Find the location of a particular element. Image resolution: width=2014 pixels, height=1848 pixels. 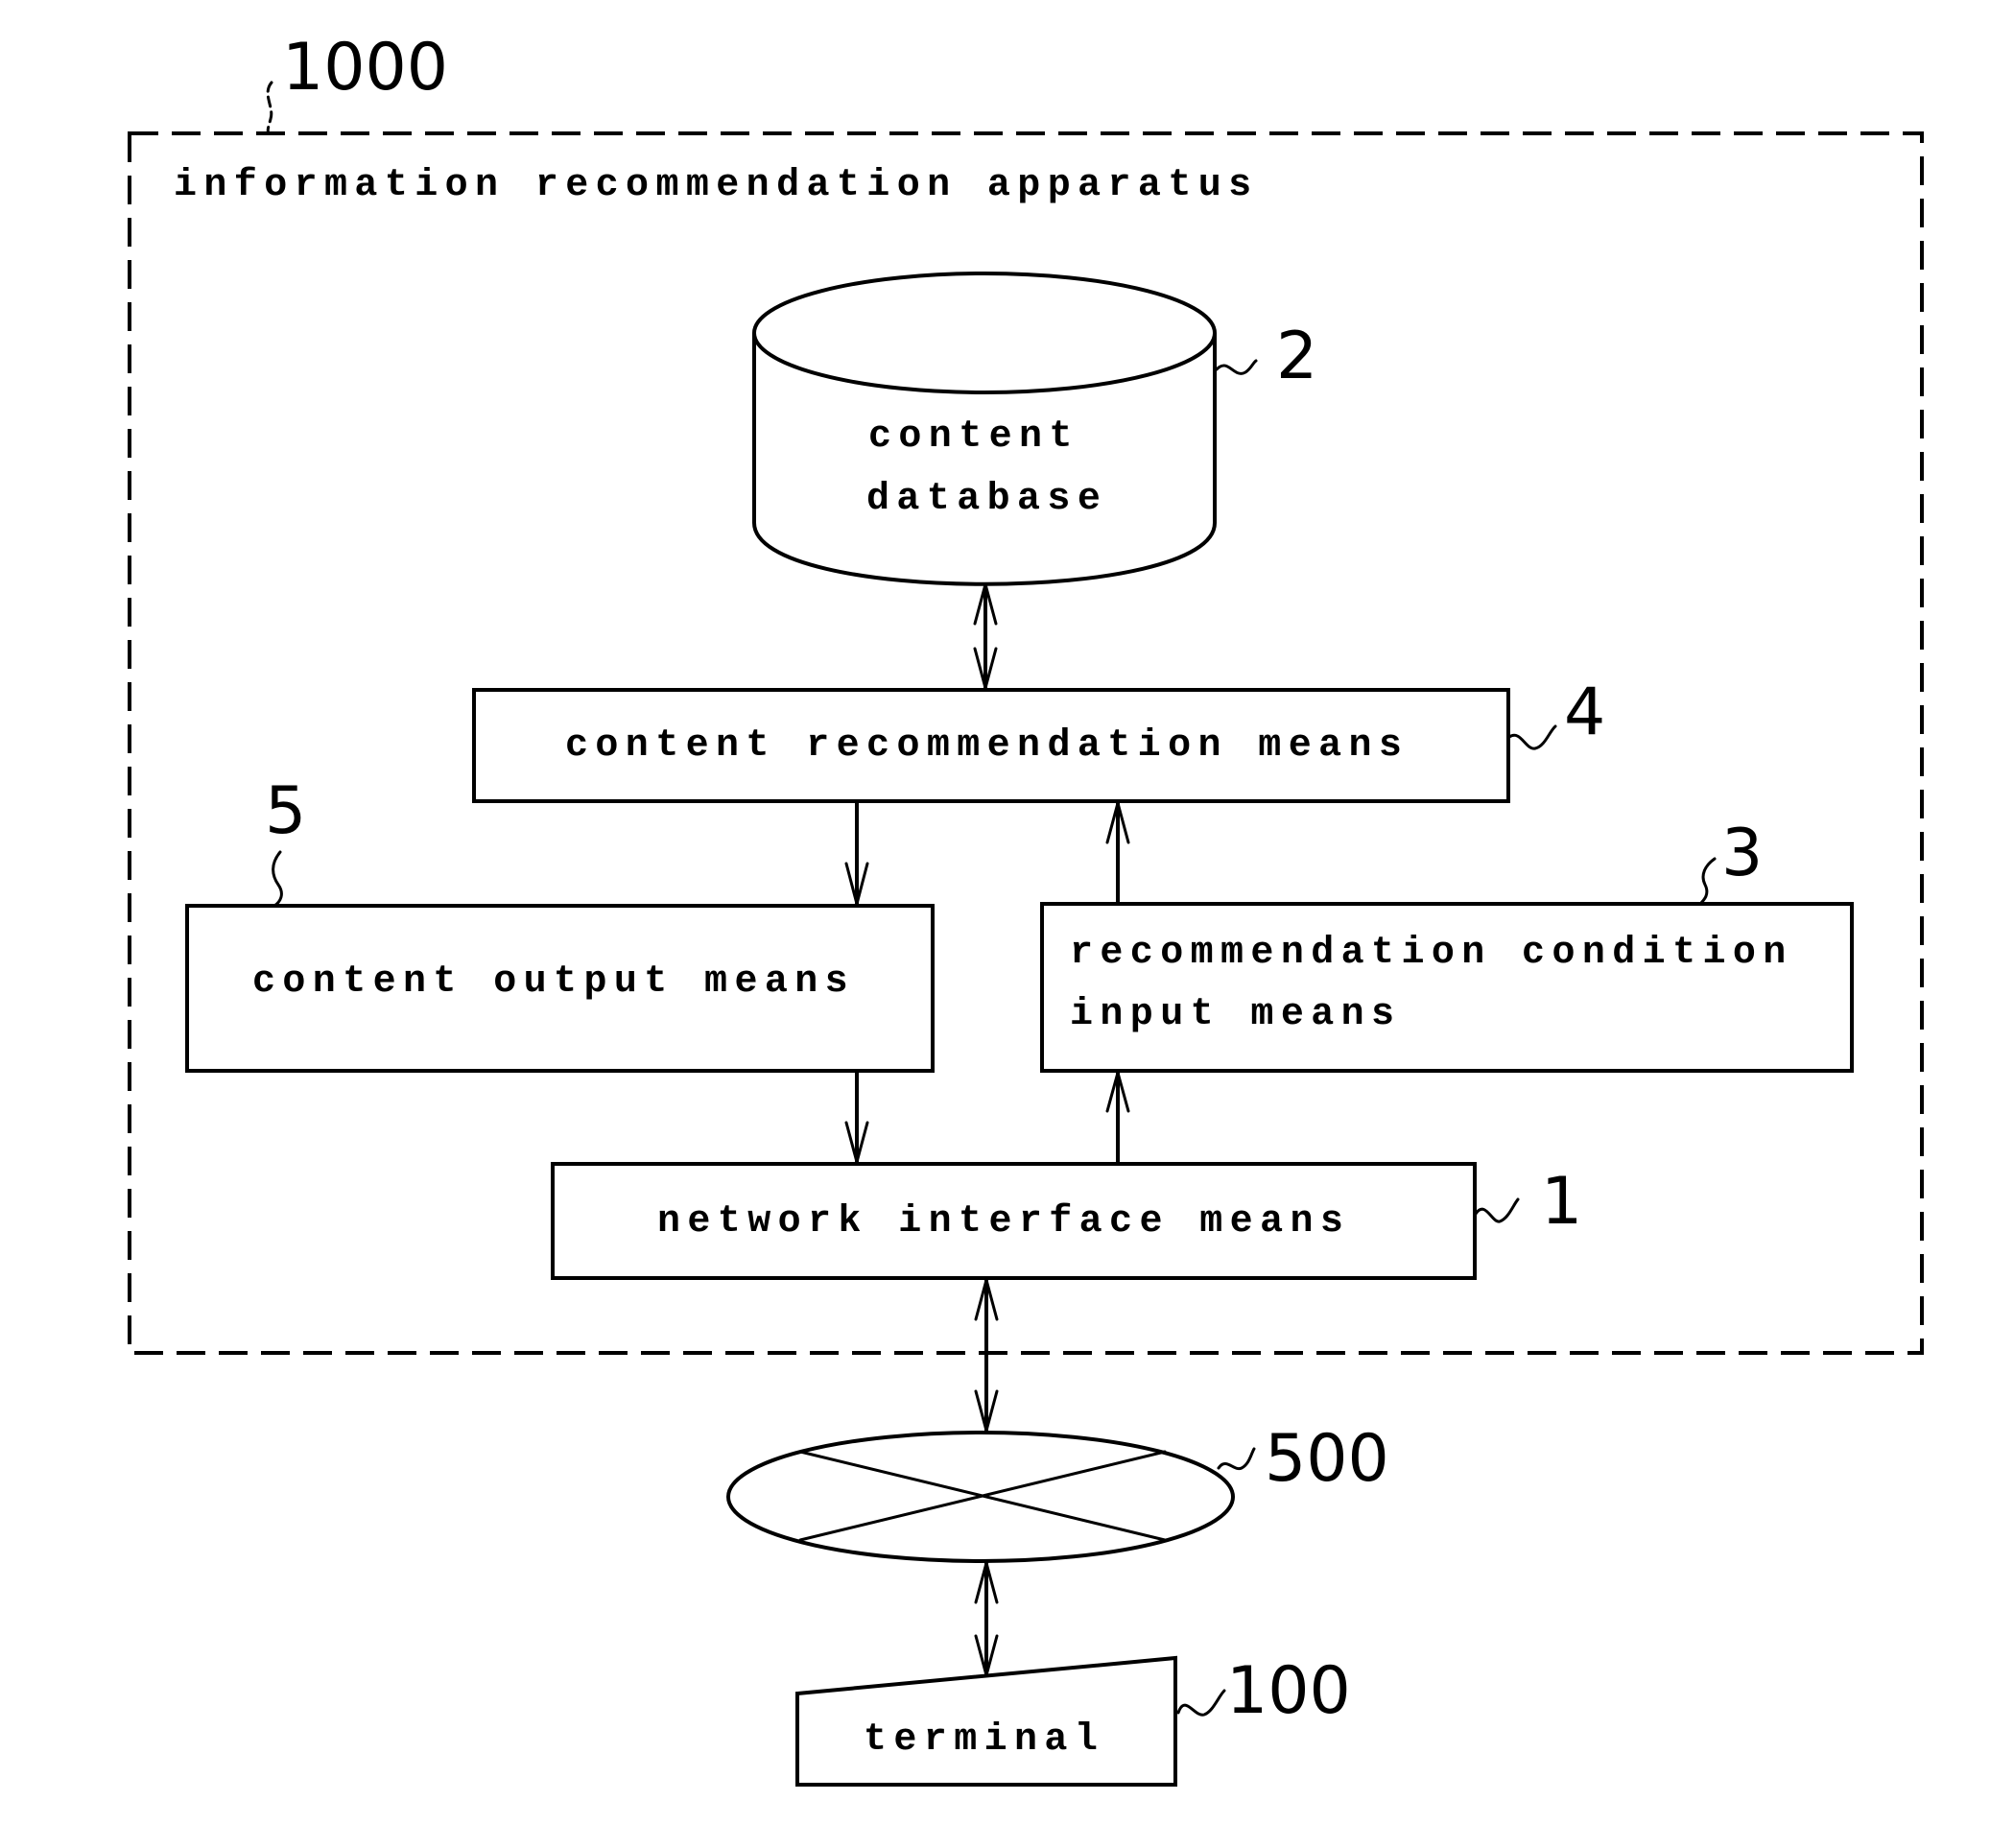

apparatus-title: information recommendation apparatus is located at coordinates (716, 185).